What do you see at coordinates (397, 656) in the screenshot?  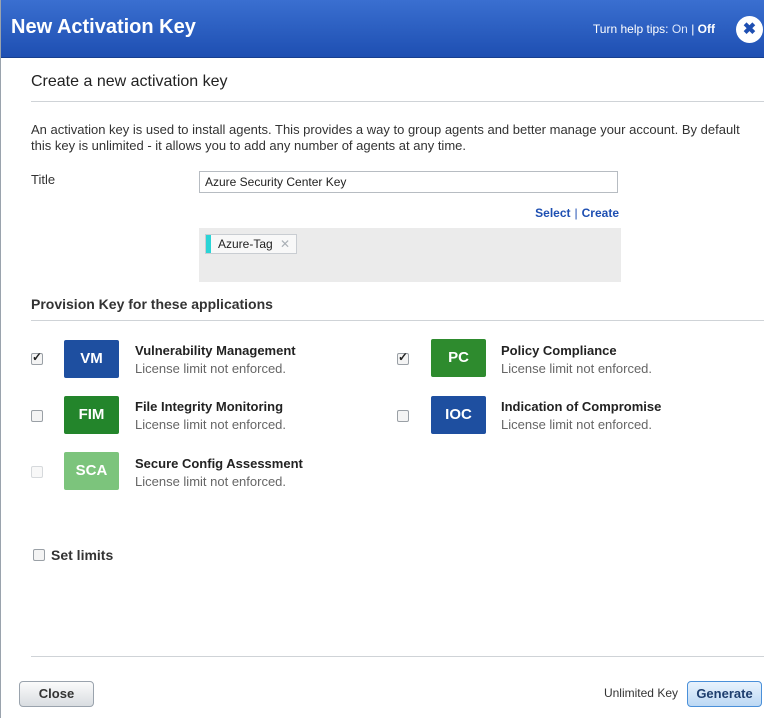 I see `footer-divider` at bounding box center [397, 656].